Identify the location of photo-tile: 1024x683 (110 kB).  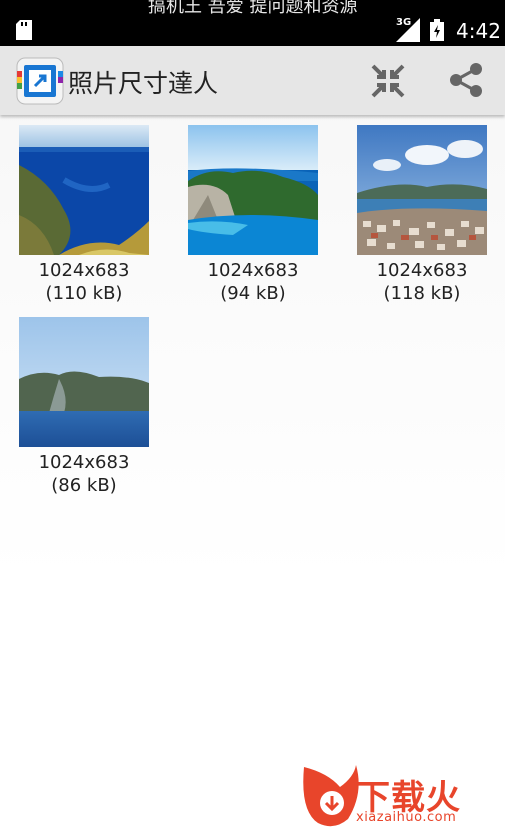
(84, 215).